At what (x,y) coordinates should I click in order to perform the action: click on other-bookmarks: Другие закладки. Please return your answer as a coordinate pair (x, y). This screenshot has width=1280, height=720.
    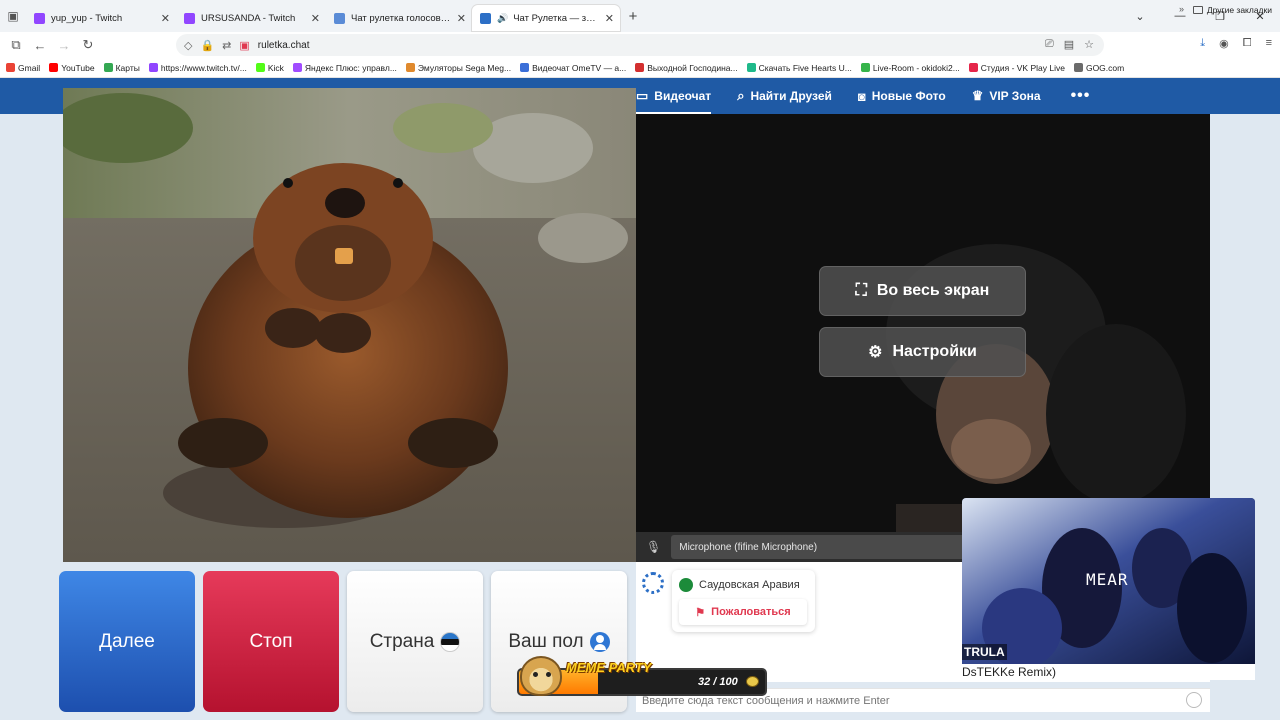
    Looking at the image, I should click on (1232, 10).